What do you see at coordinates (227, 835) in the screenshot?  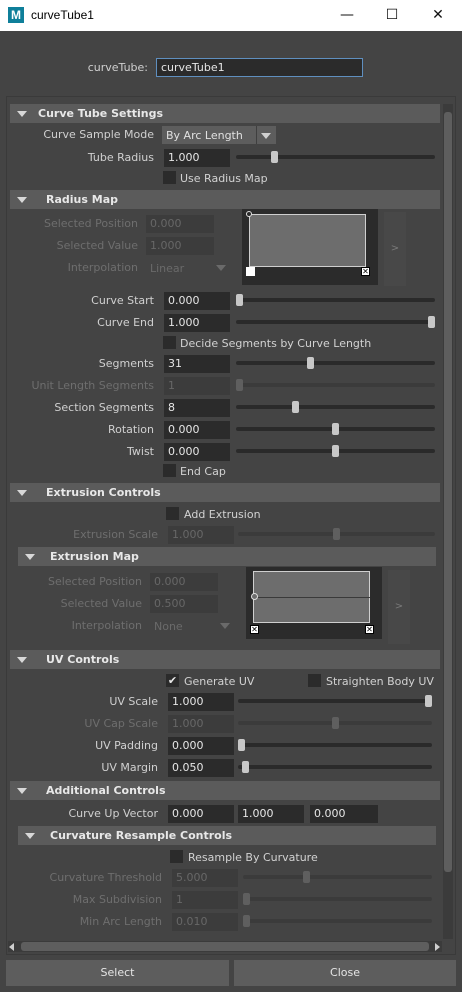 I see `section-curvature-resample: Curvature Resample Controls` at bounding box center [227, 835].